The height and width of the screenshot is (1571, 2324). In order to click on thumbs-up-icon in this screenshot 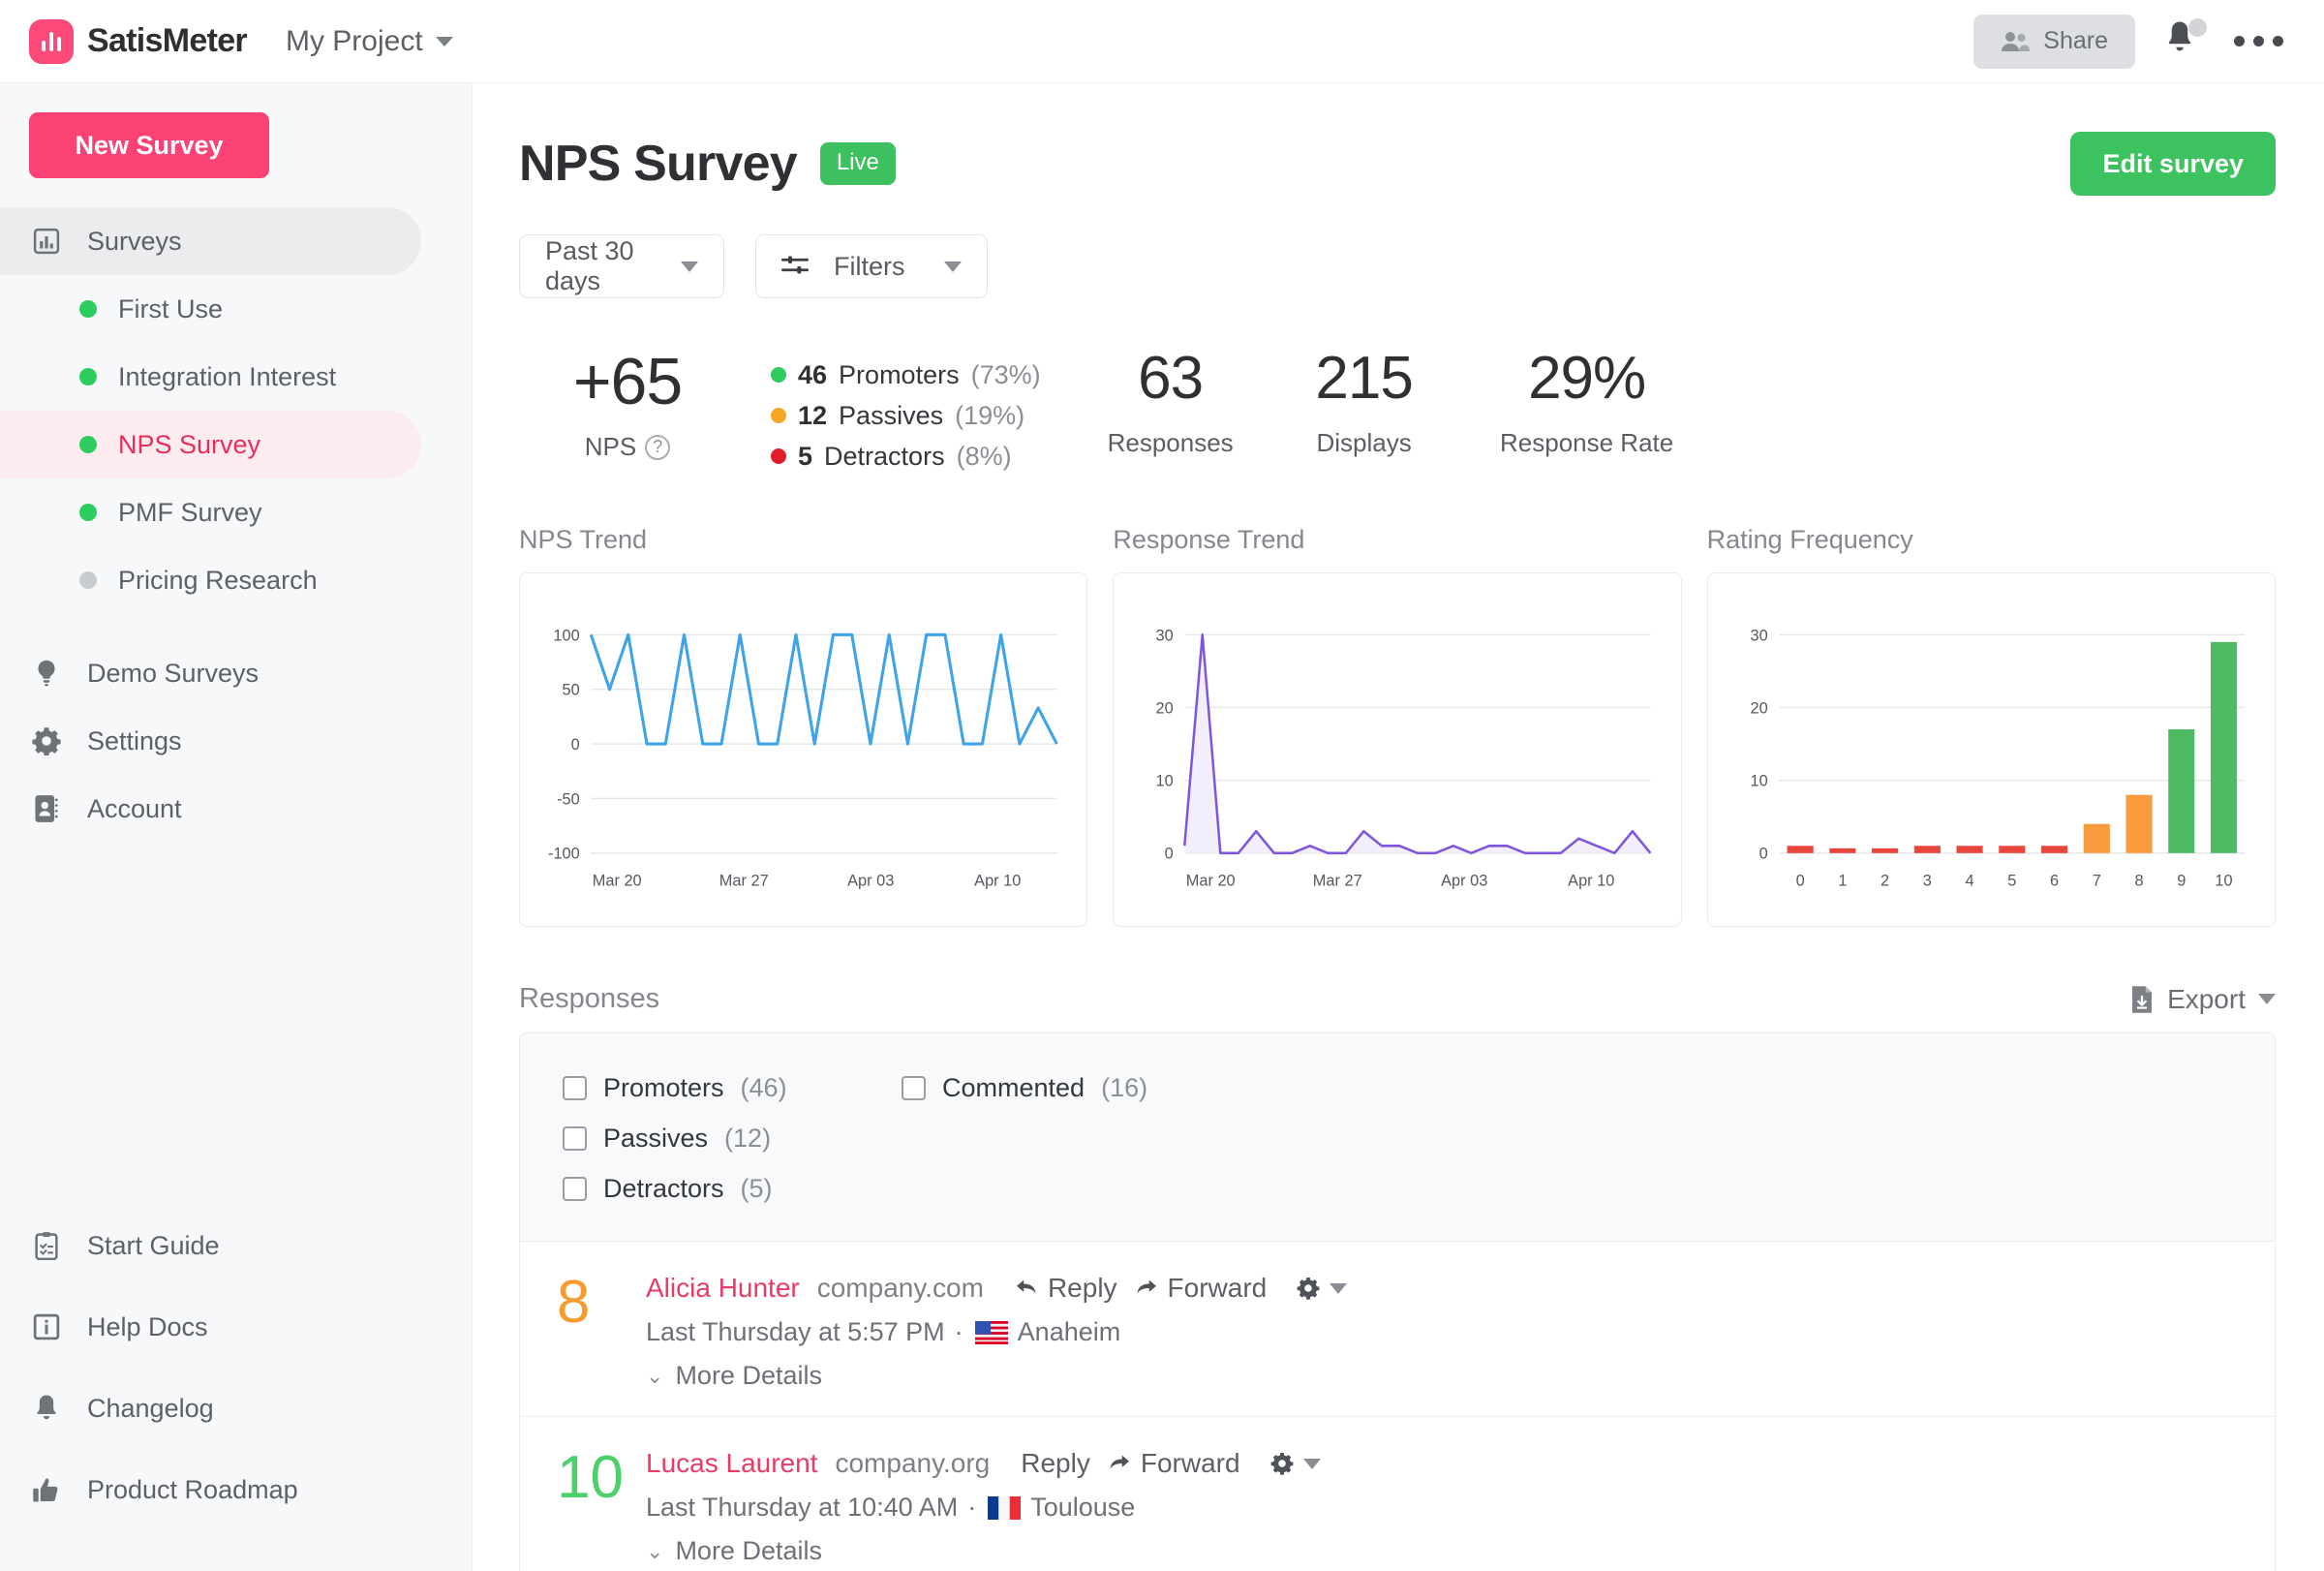, I will do `click(46, 1490)`.